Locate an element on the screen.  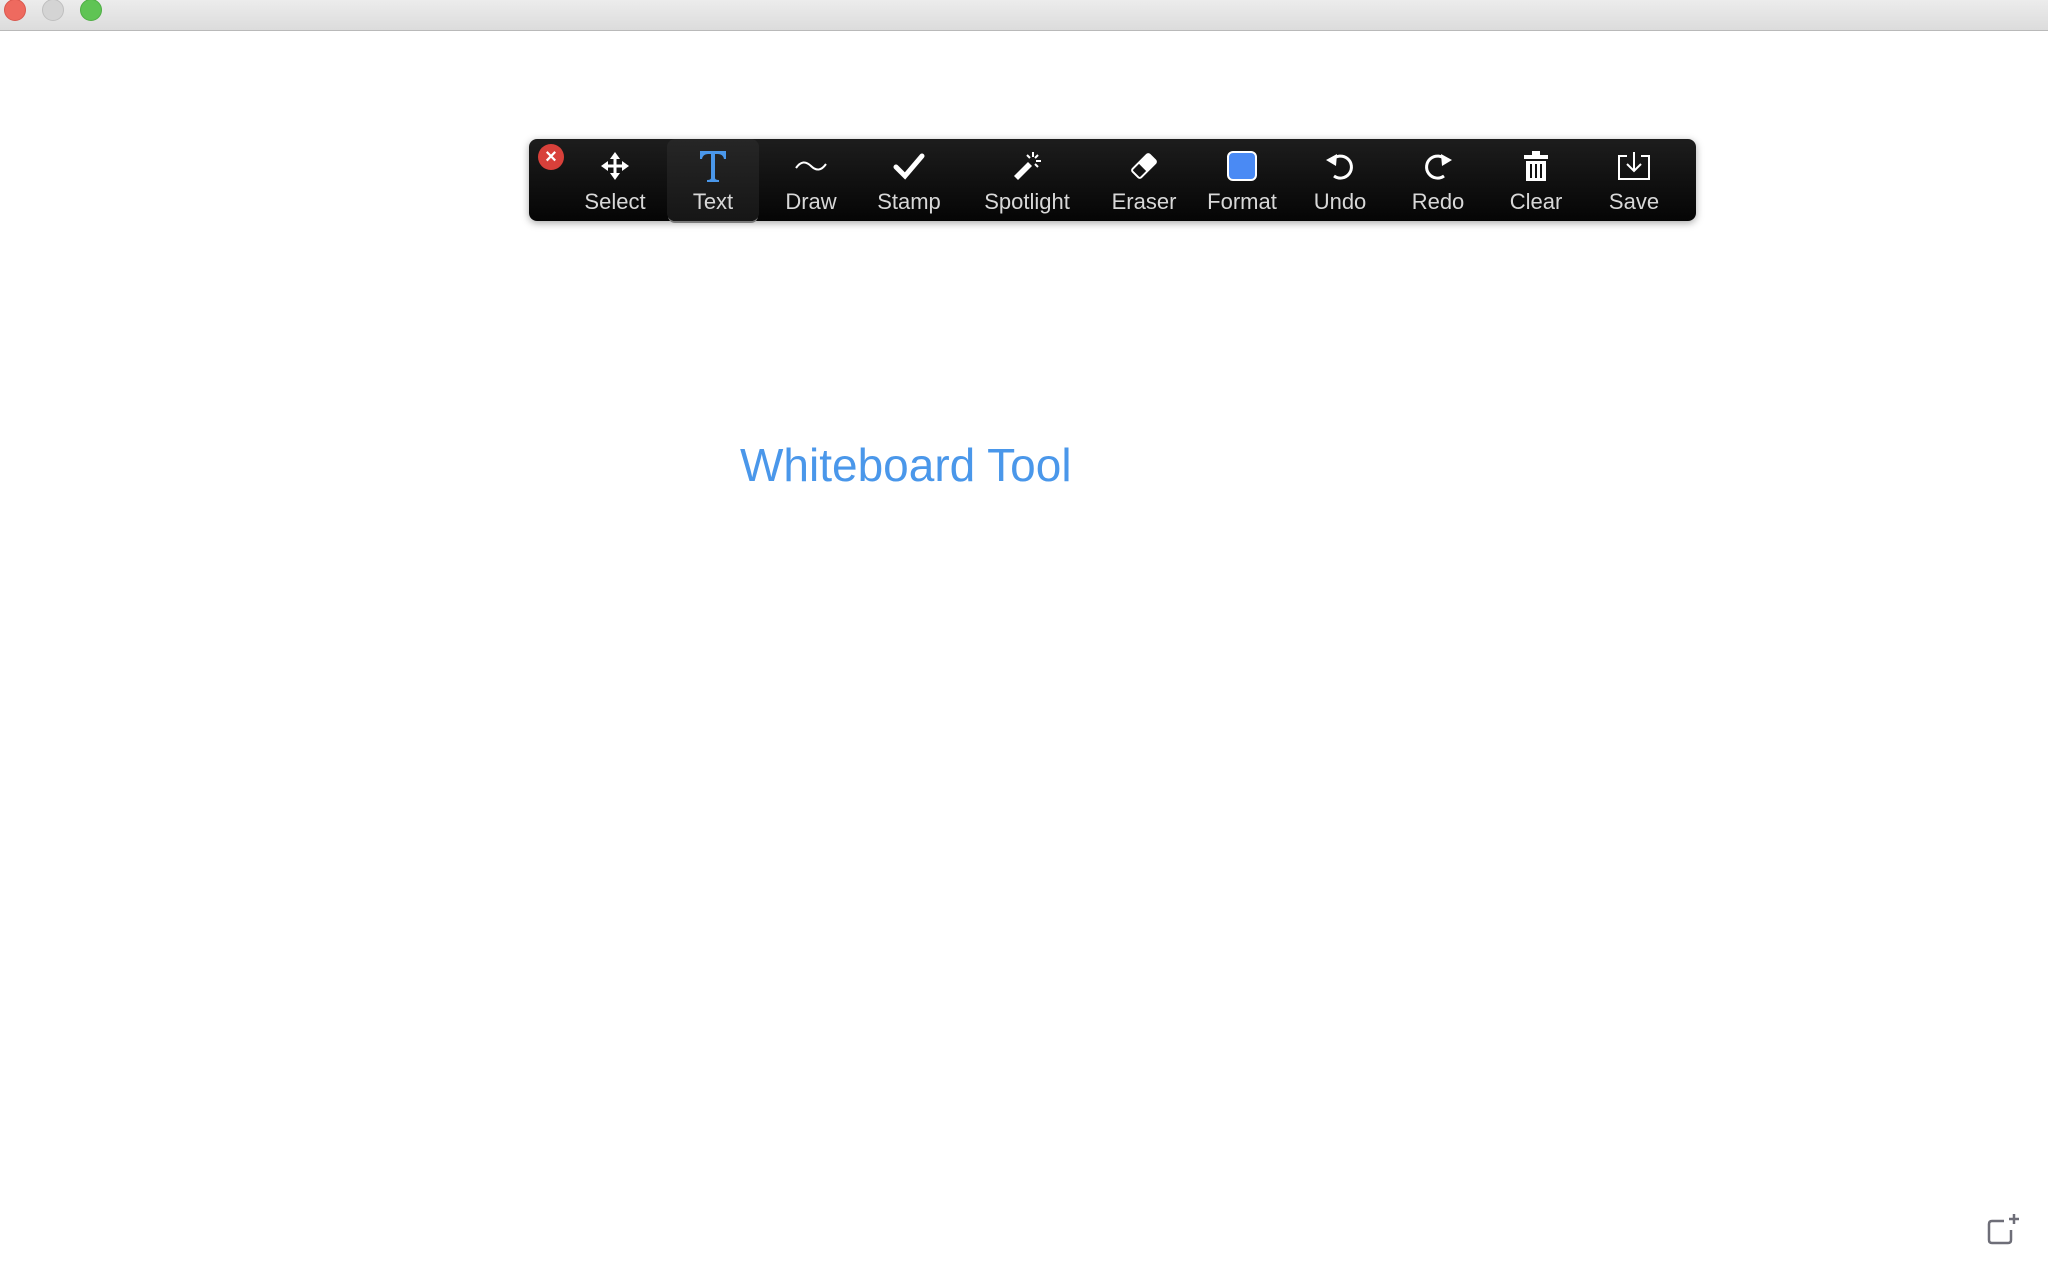
redo-icon is located at coordinates (1438, 166).